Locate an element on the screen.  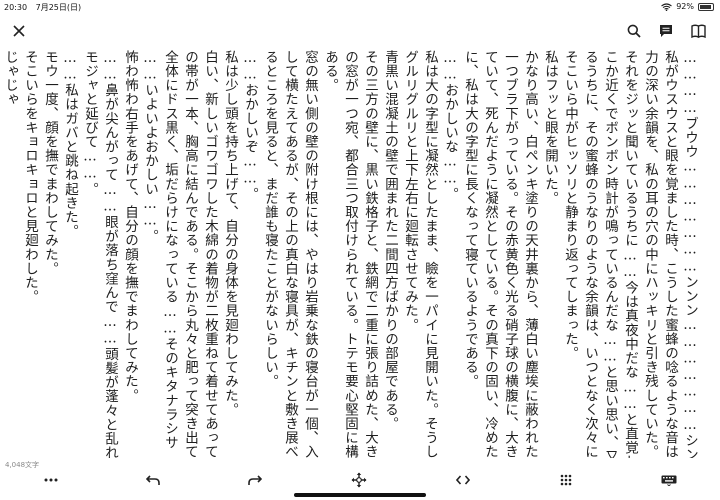
move-cursor-button is located at coordinates (359, 480).